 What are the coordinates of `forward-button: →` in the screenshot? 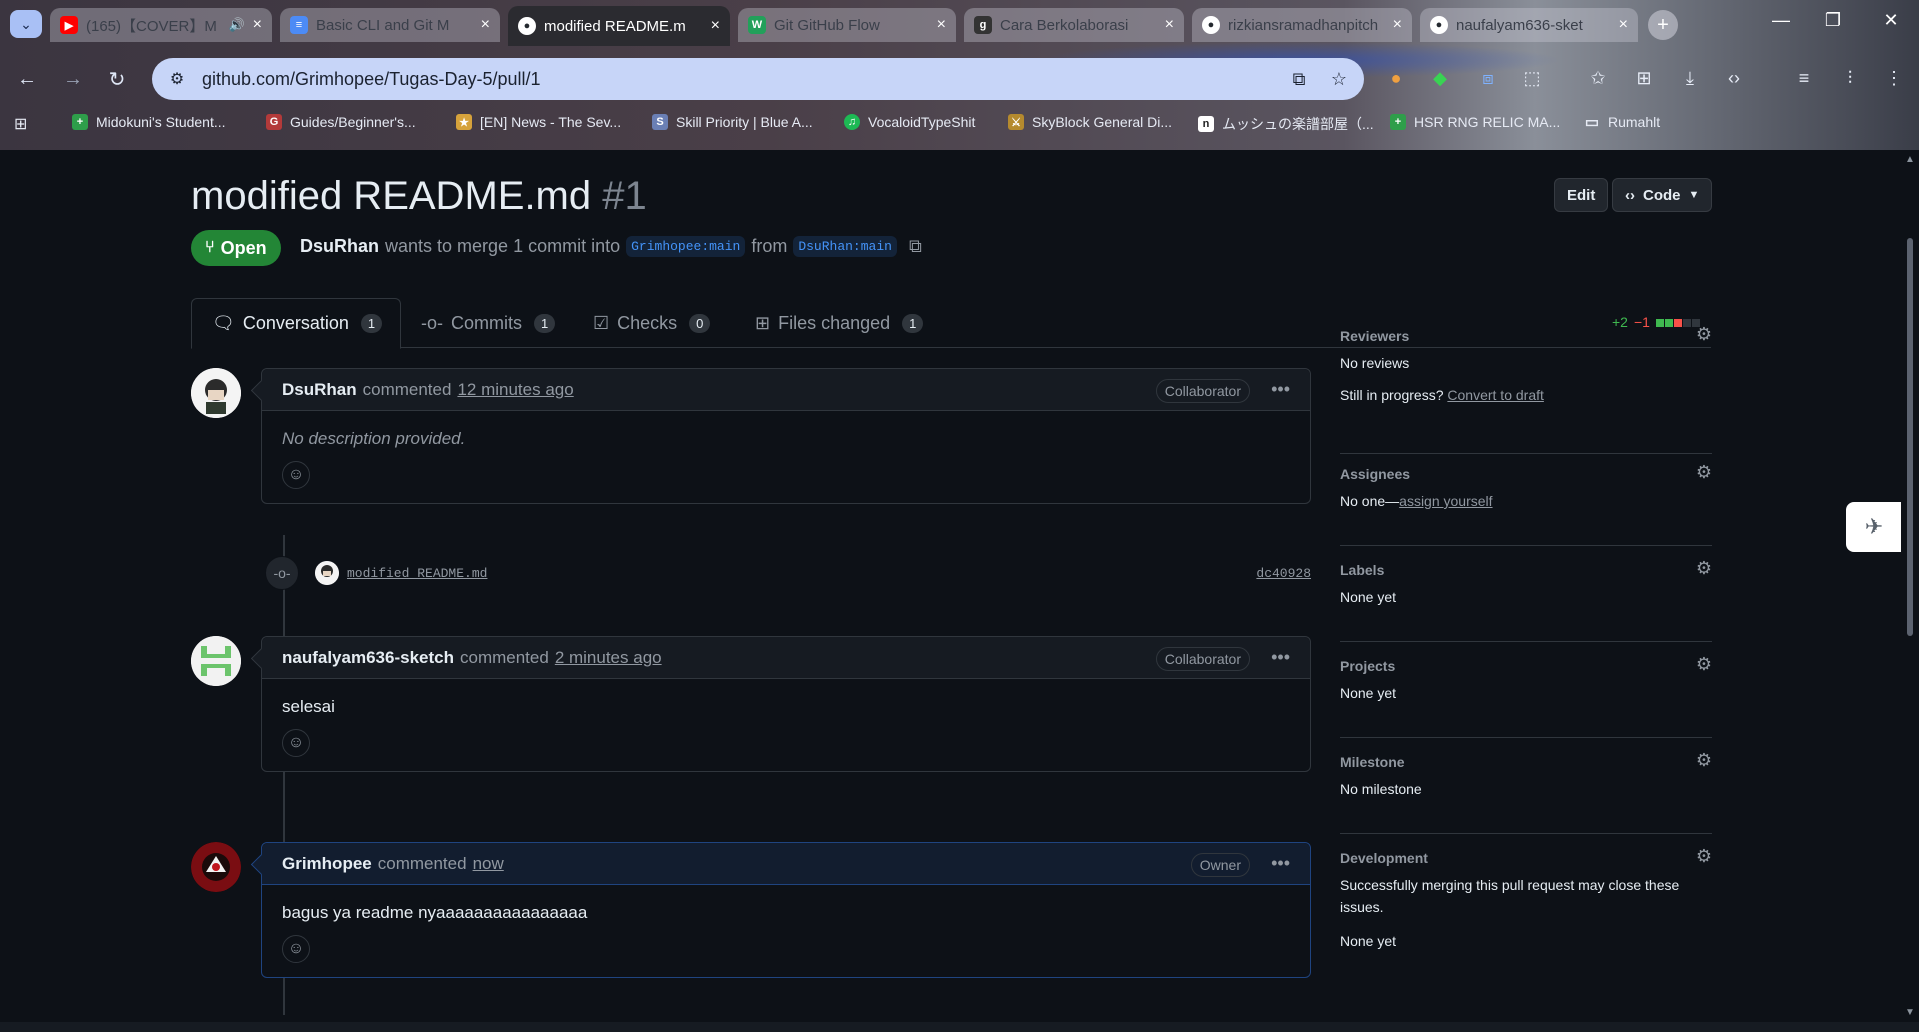 It's located at (73, 79).